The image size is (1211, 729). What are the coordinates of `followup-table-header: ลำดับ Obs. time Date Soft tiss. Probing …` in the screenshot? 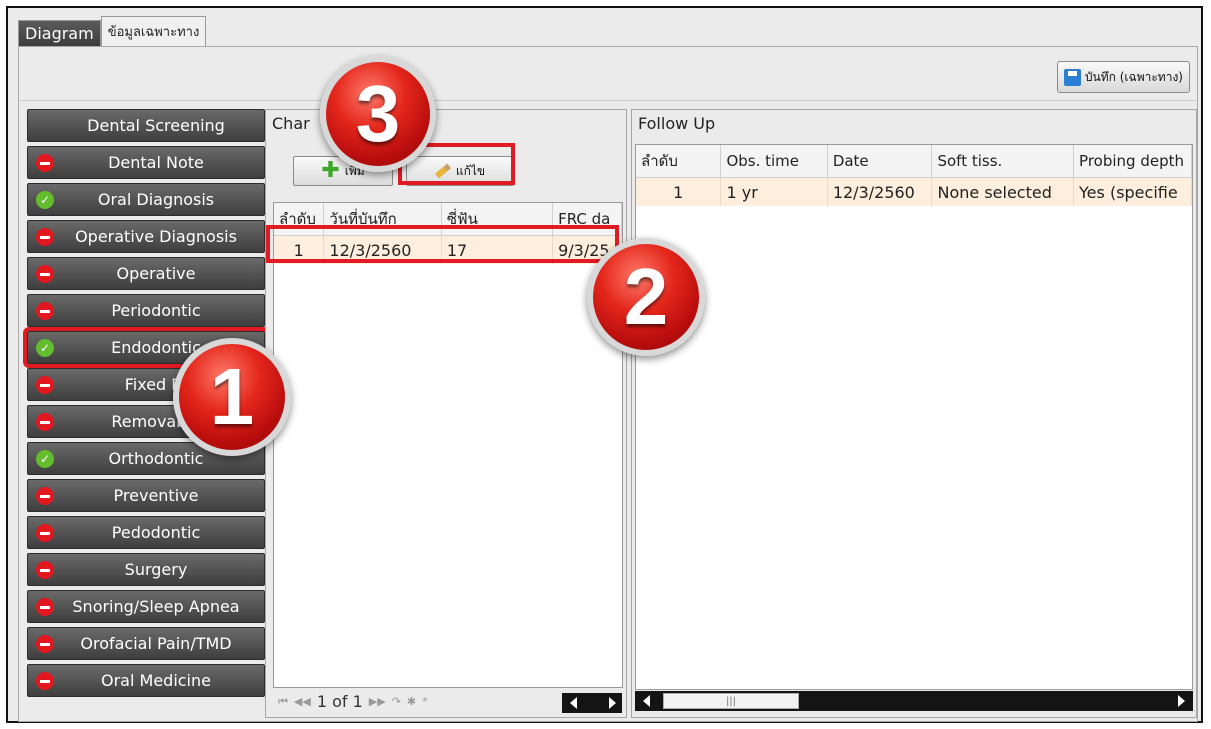 It's located at (914, 161).